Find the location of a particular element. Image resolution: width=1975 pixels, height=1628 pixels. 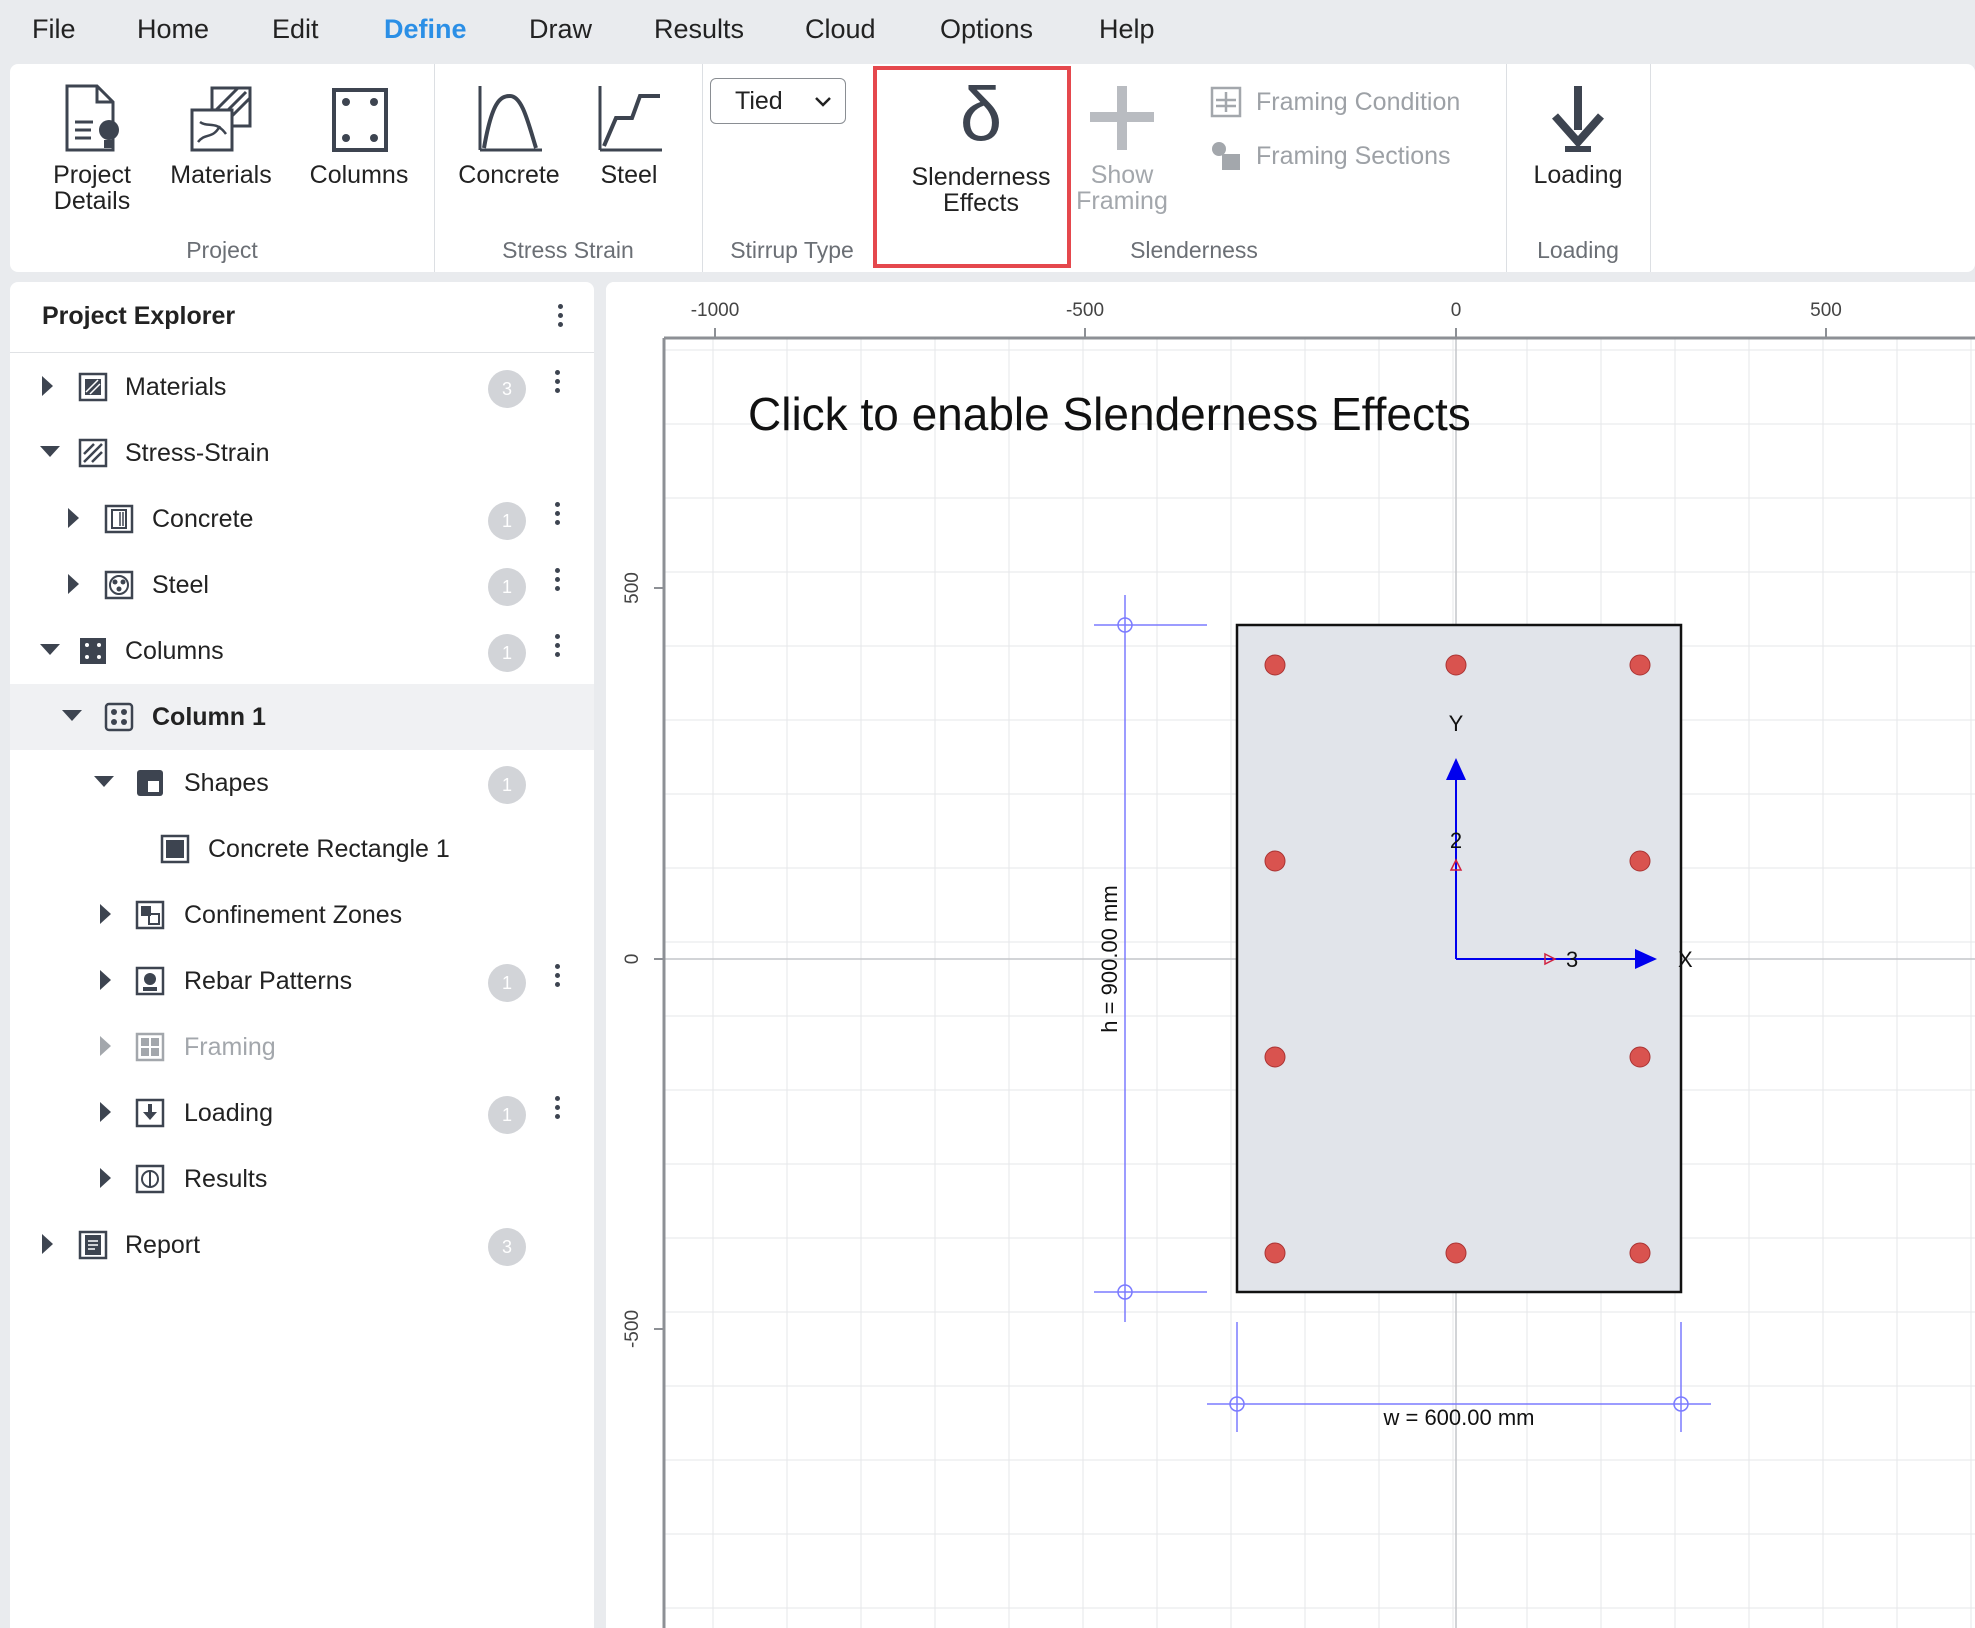

concrete-curve-button: Concrete is located at coordinates (509, 135).